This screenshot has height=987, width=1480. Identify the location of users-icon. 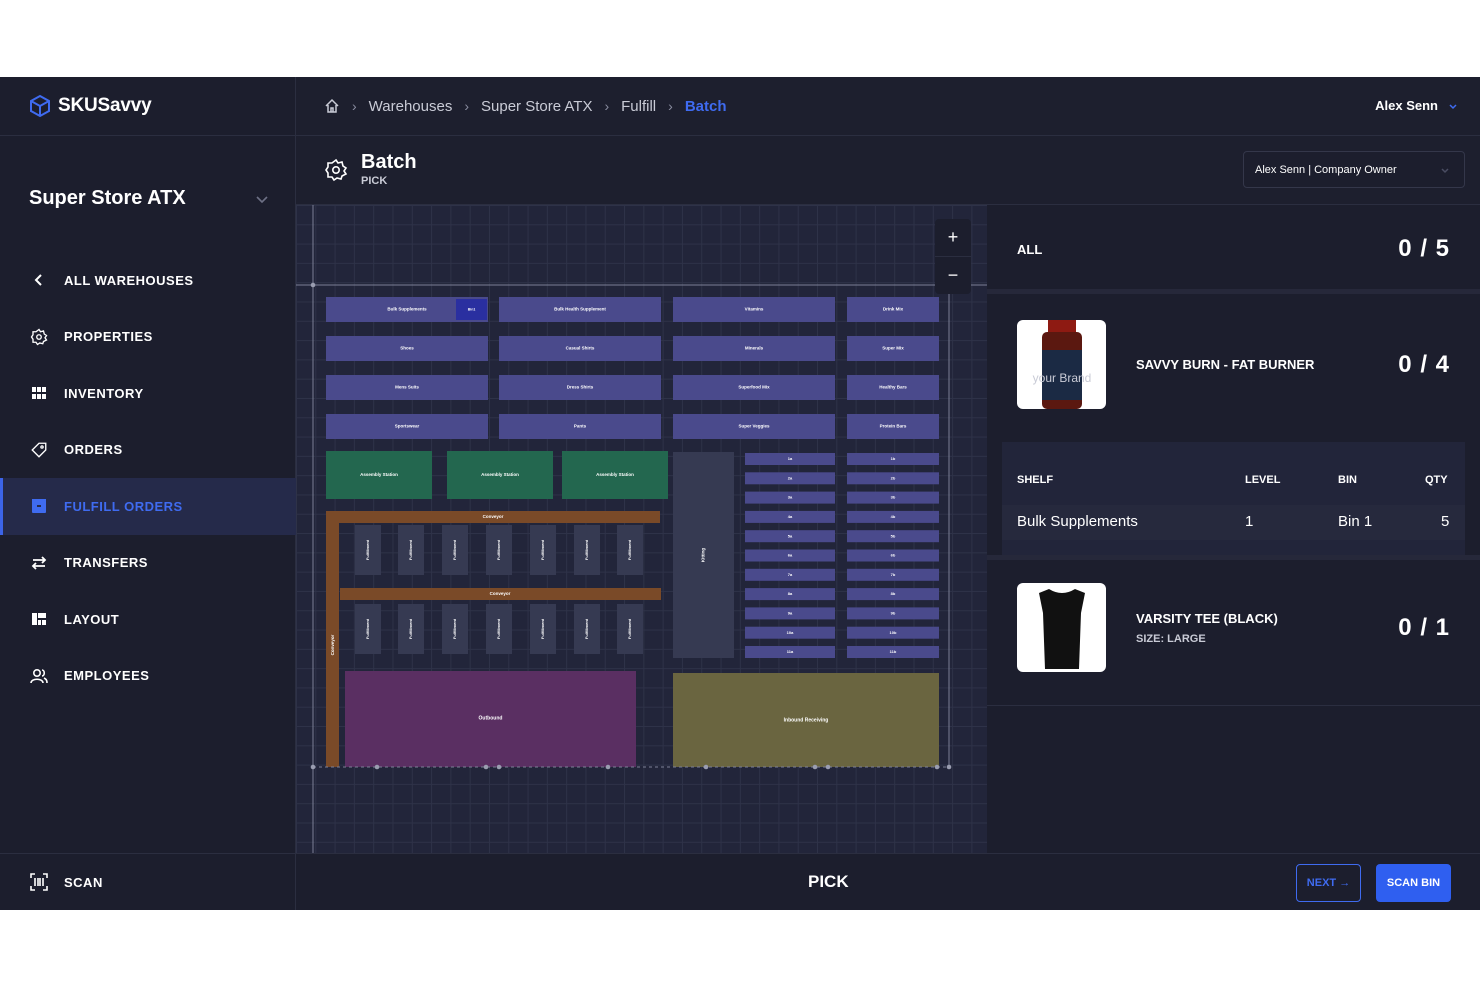
(39, 676).